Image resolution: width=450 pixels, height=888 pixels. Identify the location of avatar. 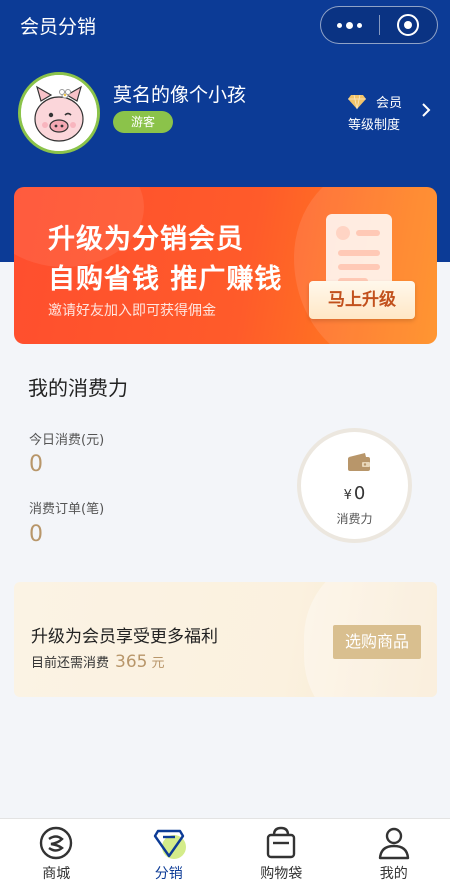
(59, 113).